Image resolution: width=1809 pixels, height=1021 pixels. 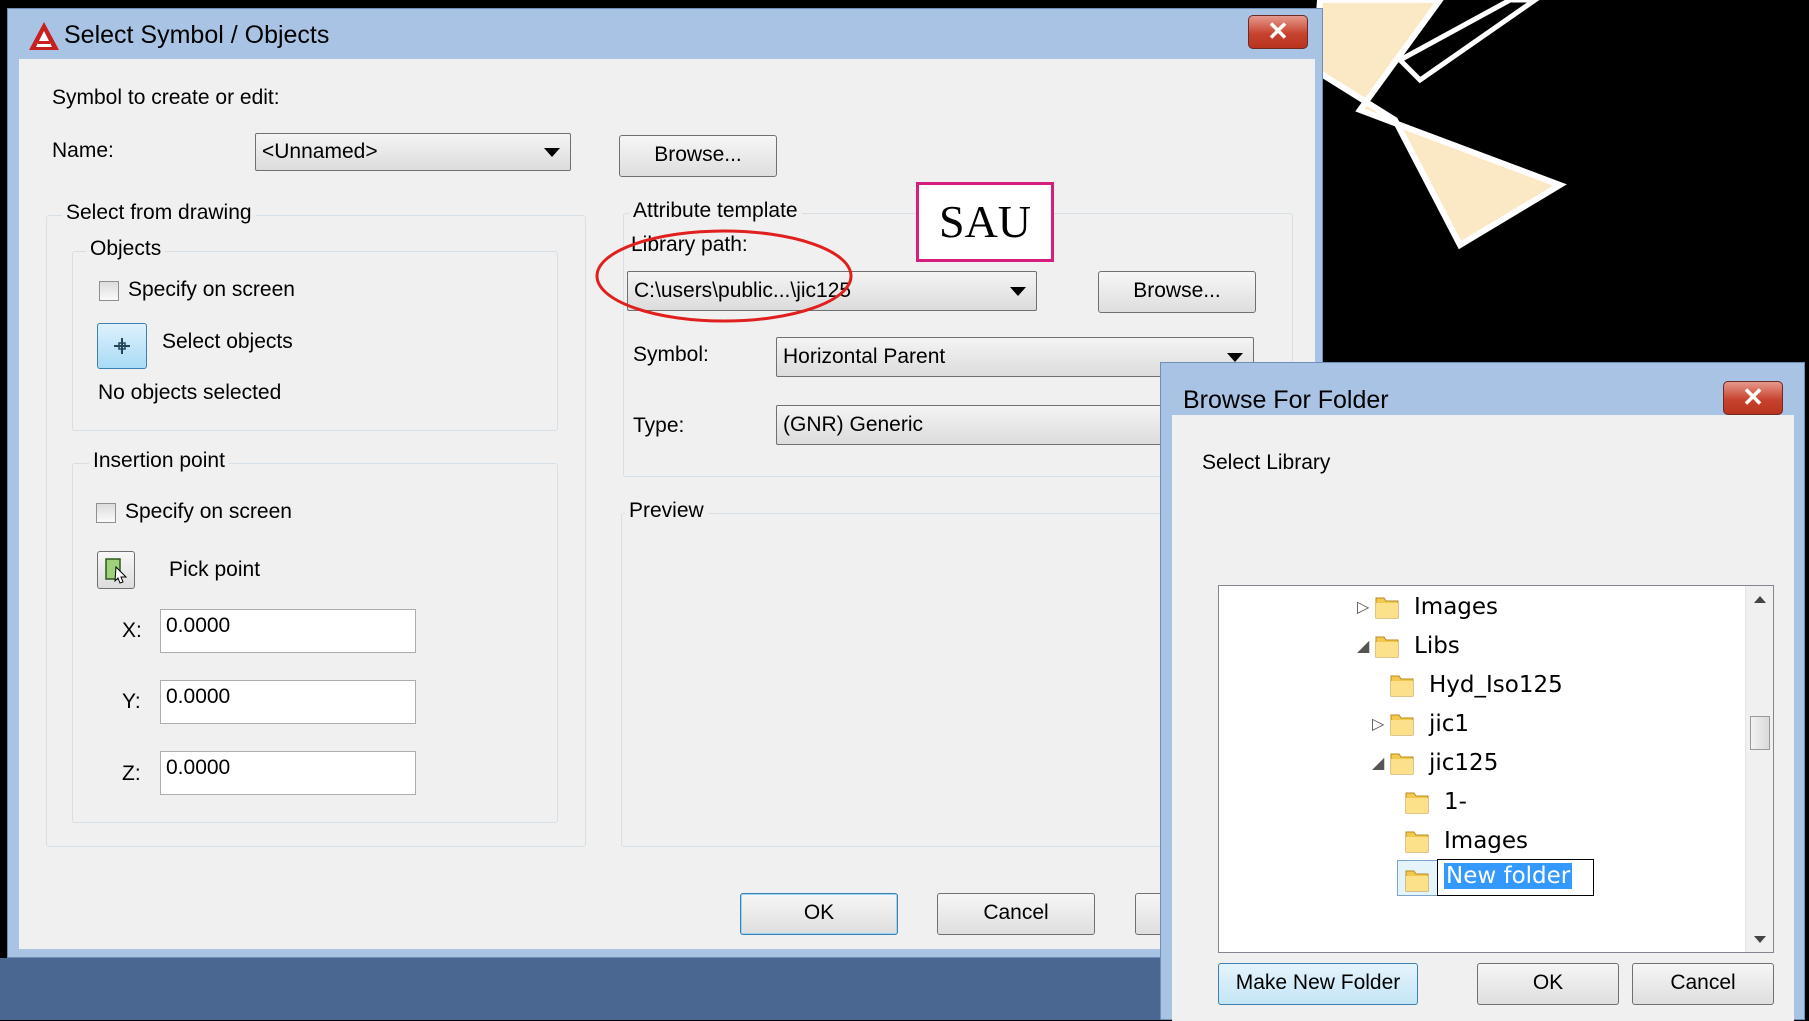 I want to click on y-field: 0.0000, so click(x=288, y=702).